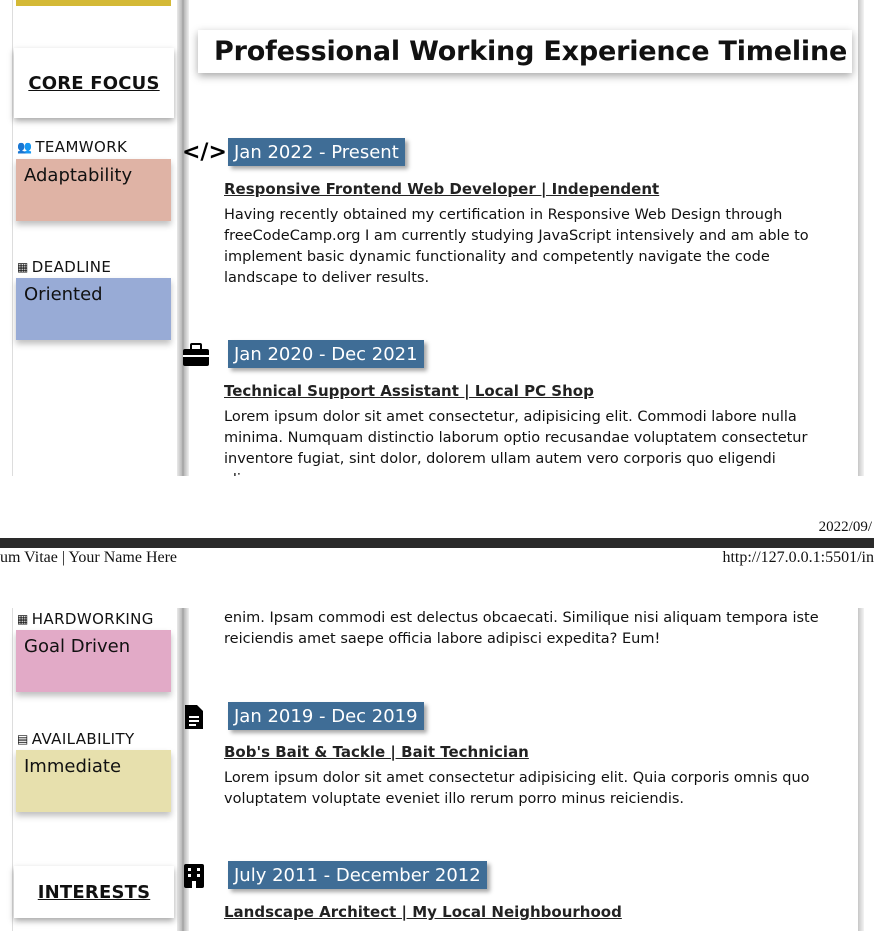 This screenshot has width=874, height=931. What do you see at coordinates (93, 781) in the screenshot?
I see `trait-card-immediate: Immediate` at bounding box center [93, 781].